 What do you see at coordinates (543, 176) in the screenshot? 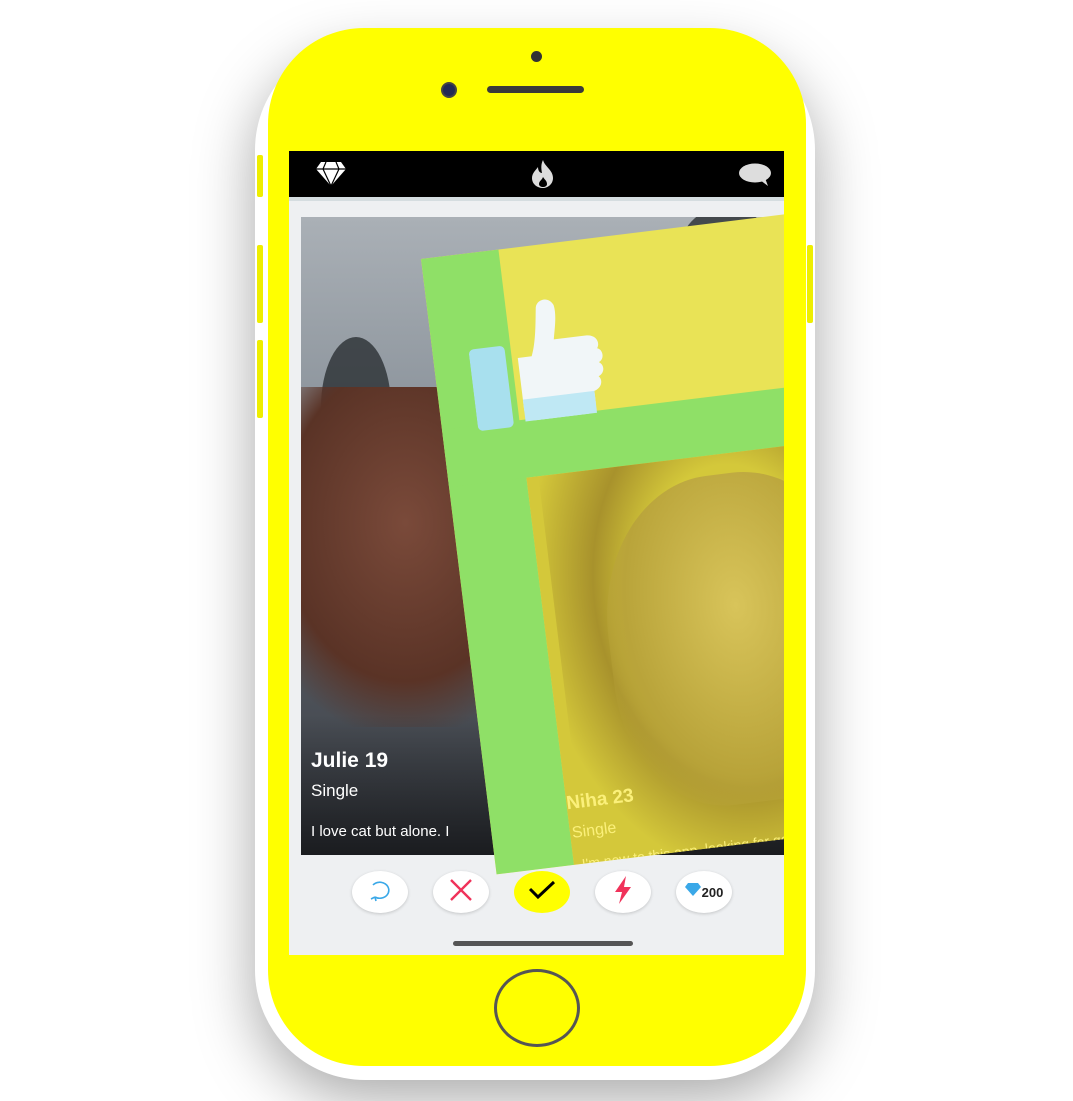
I see `flame-icon` at bounding box center [543, 176].